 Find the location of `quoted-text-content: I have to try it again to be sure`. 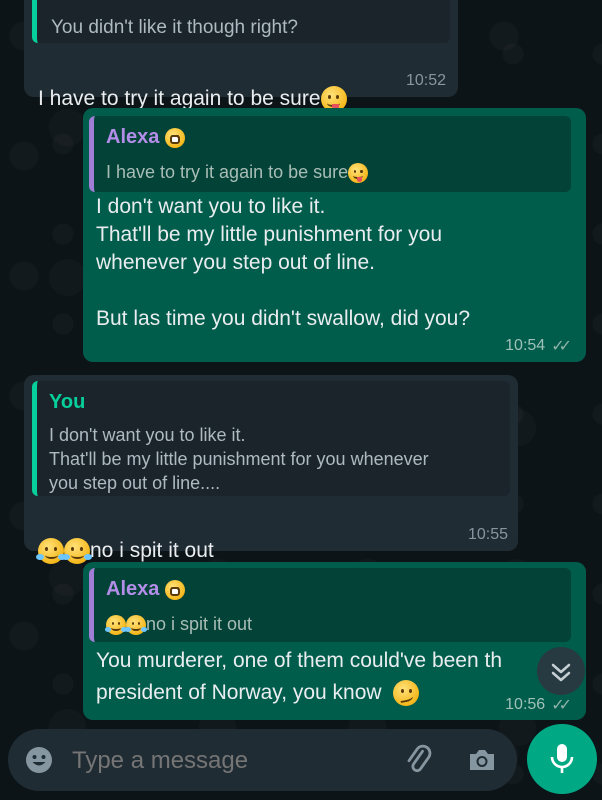

quoted-text-content: I have to try it again to be sure is located at coordinates (227, 172).